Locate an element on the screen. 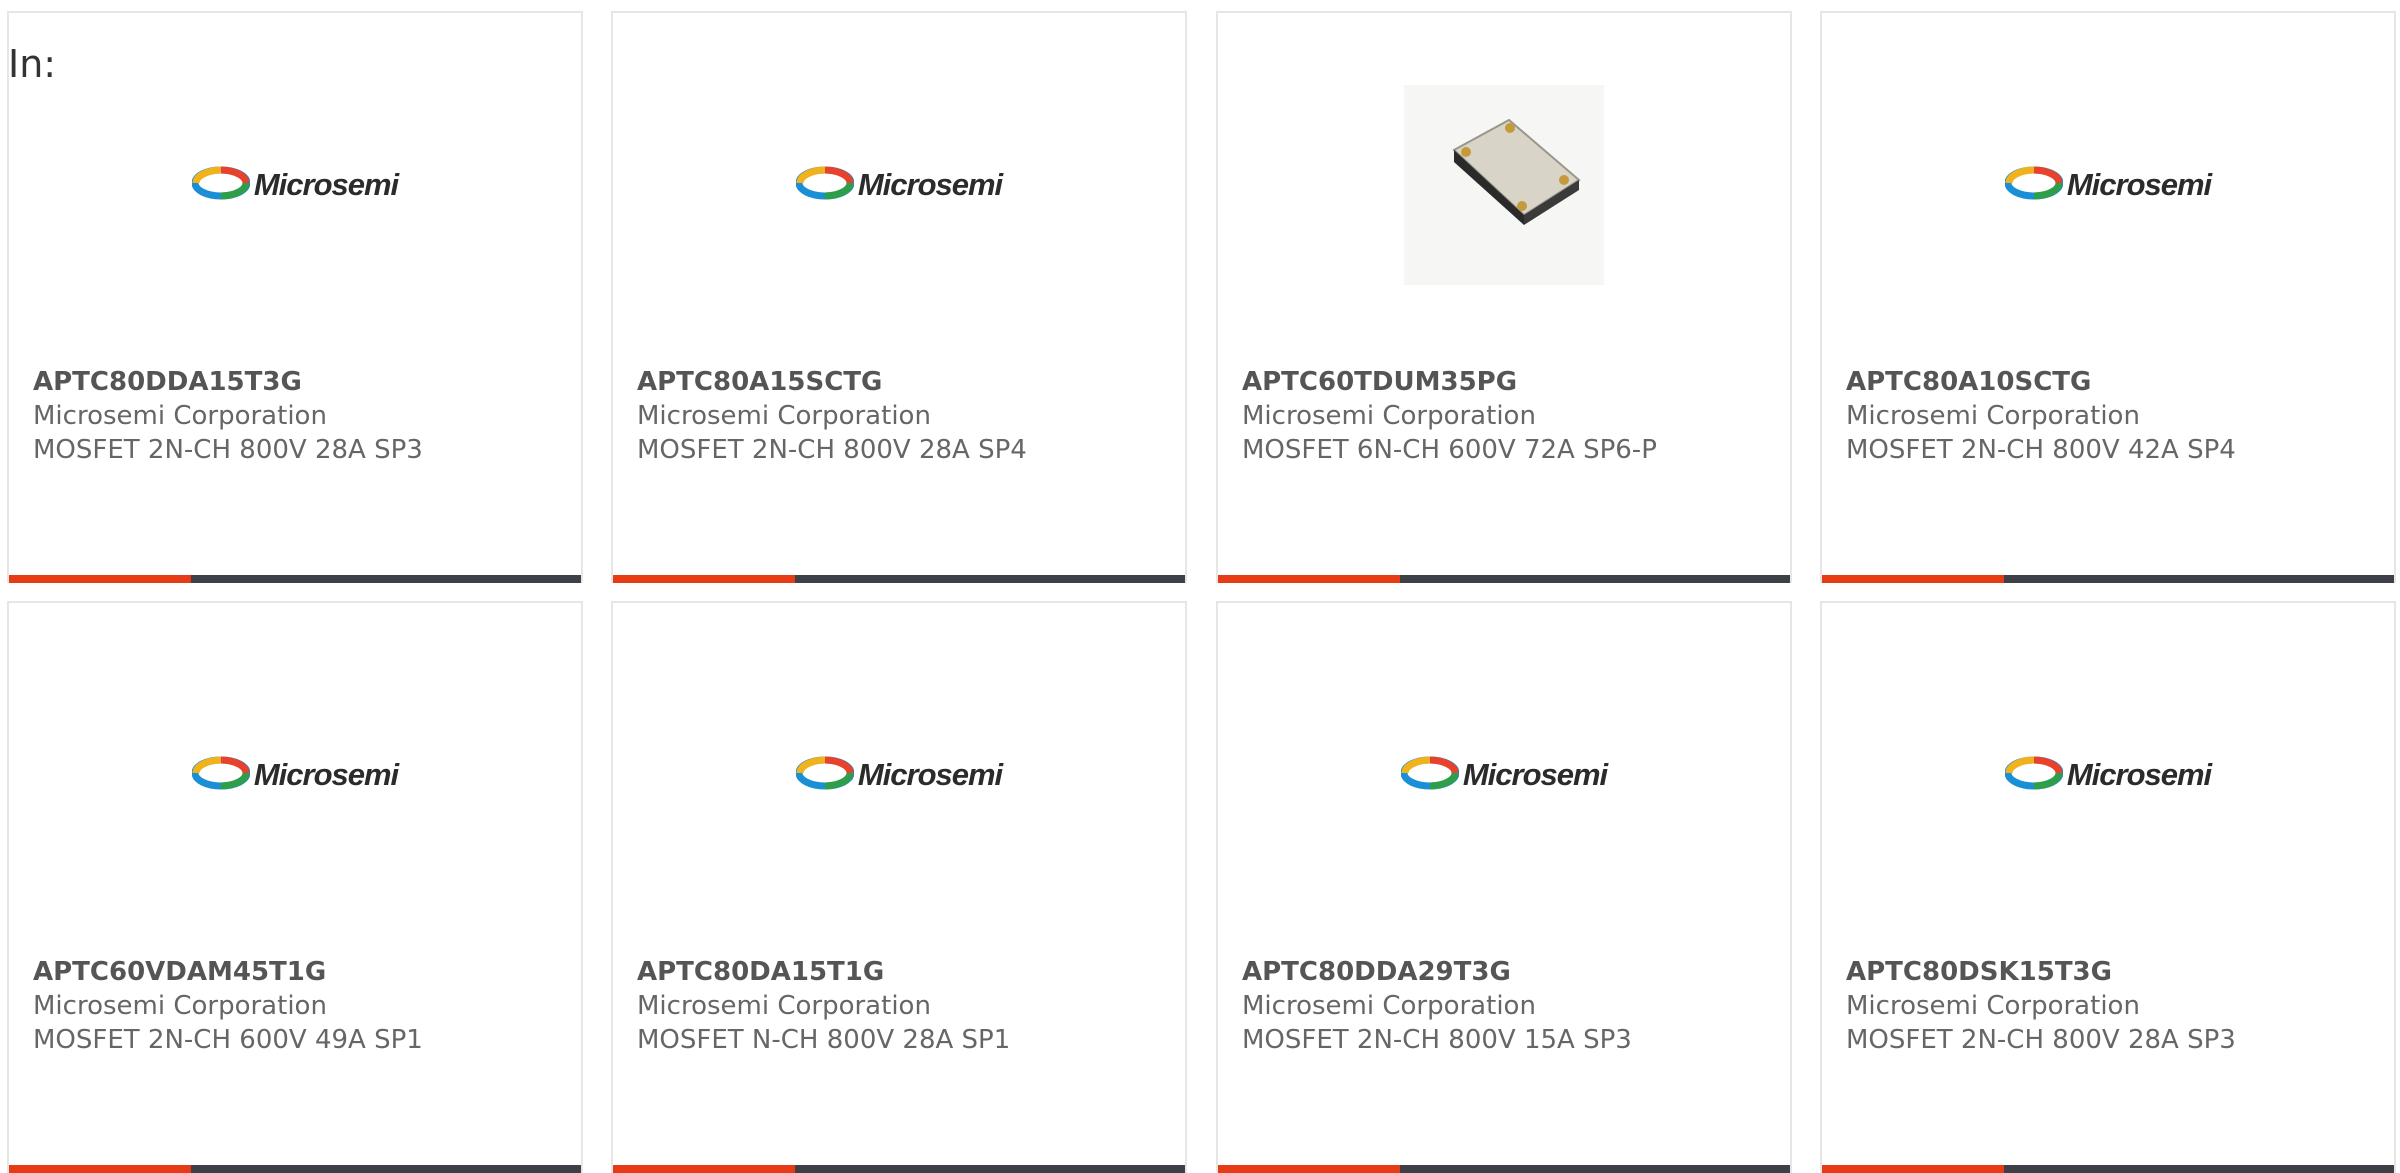 The image size is (2400, 1173). product-description: MOSFET 2N-CH 600V 49A SP1 is located at coordinates (228, 1040).